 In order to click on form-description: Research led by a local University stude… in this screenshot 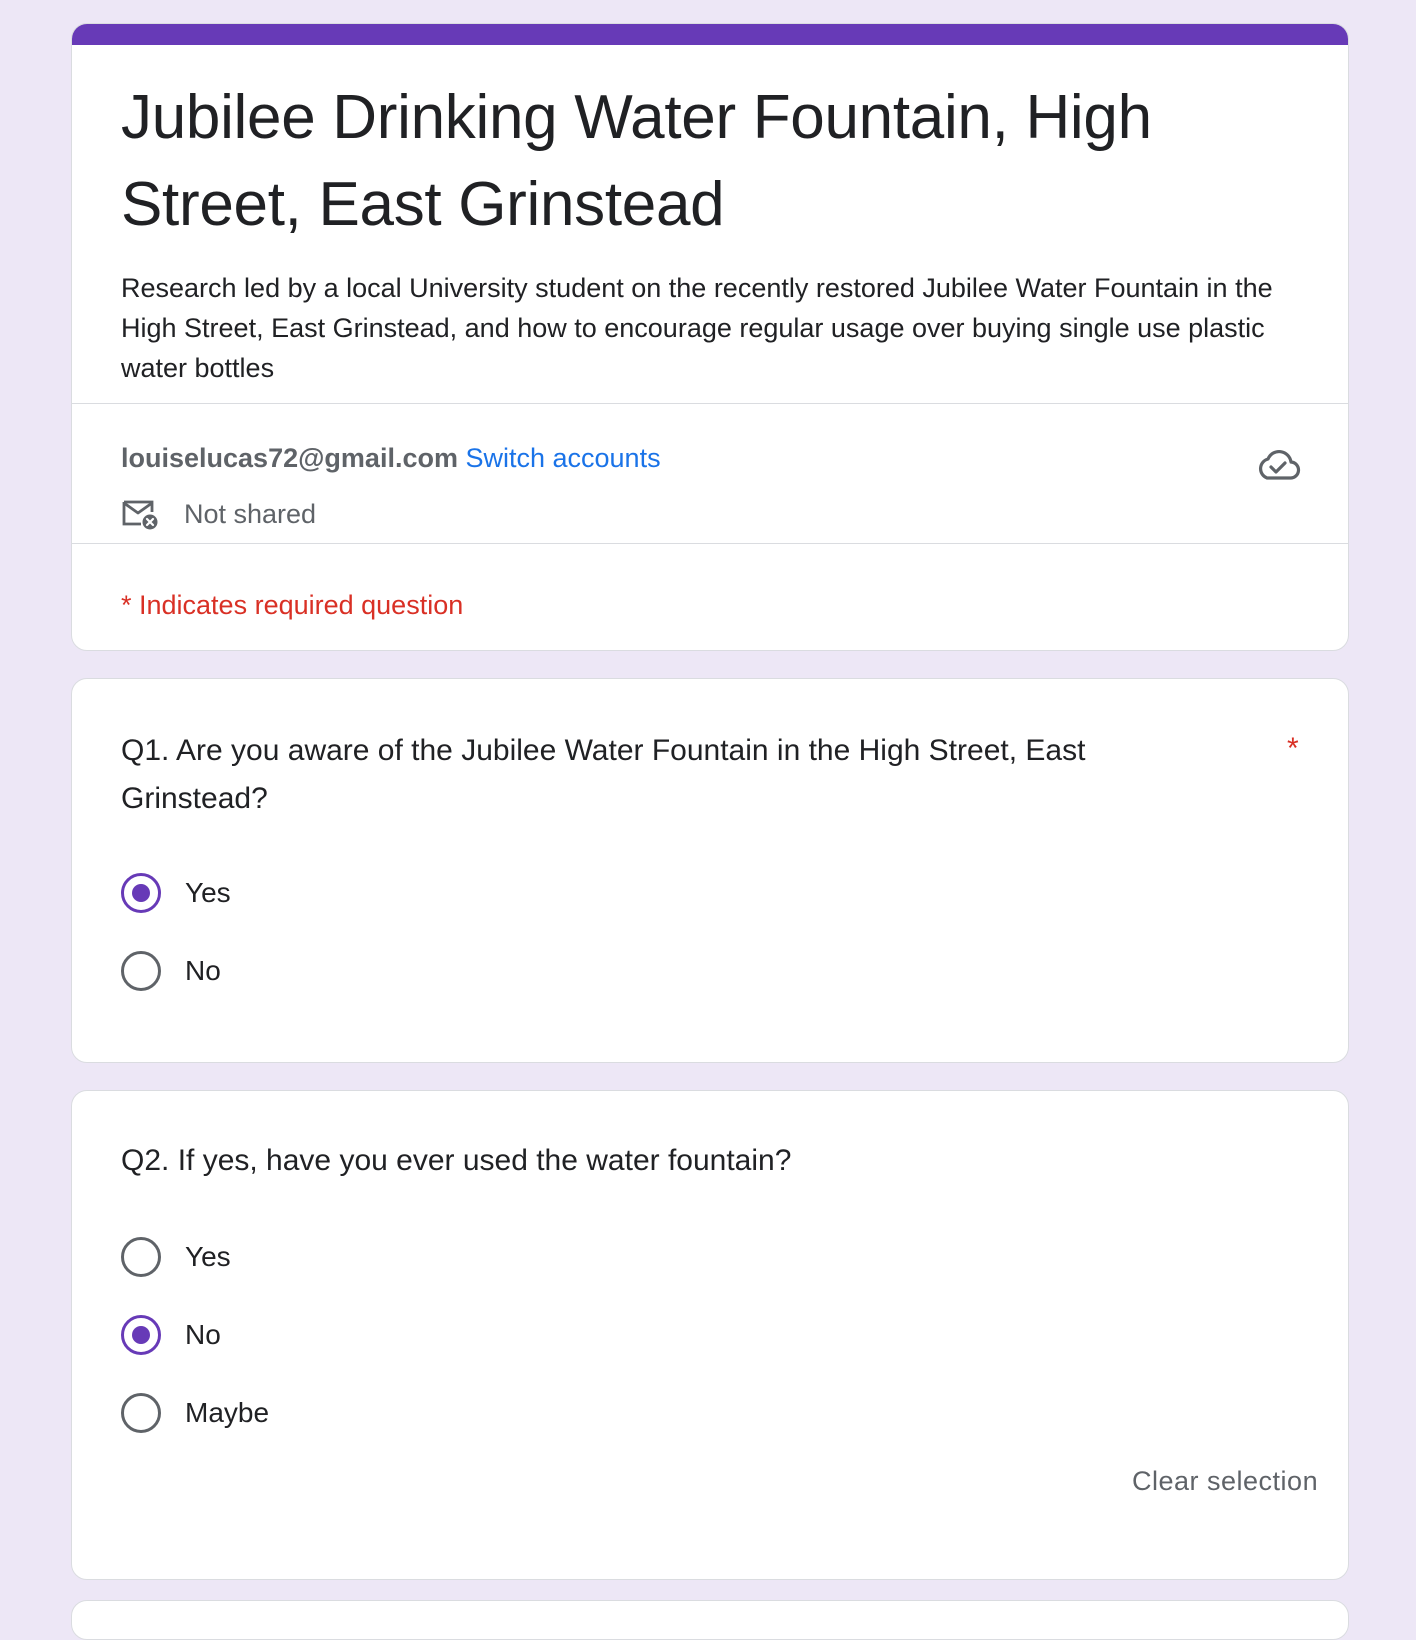, I will do `click(697, 328)`.